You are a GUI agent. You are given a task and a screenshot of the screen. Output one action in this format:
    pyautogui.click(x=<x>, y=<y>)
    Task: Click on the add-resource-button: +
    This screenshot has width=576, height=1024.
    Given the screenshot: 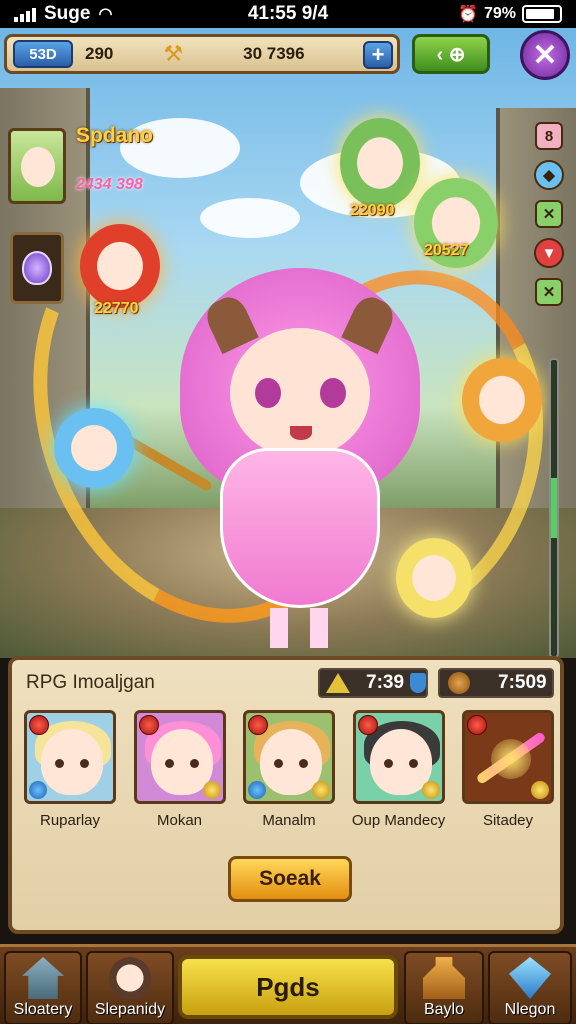 What is the action you would take?
    pyautogui.click(x=378, y=55)
    